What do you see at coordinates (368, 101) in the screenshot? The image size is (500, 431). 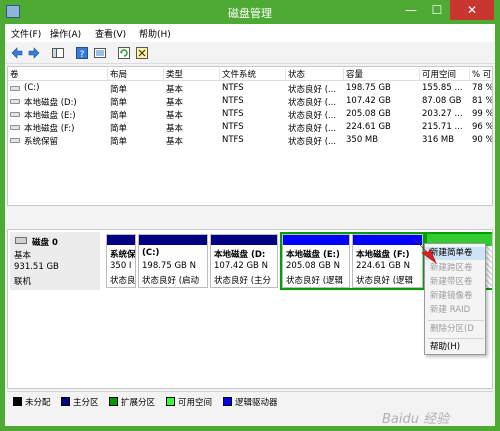 I see `volume-capacity: 107.42 GB` at bounding box center [368, 101].